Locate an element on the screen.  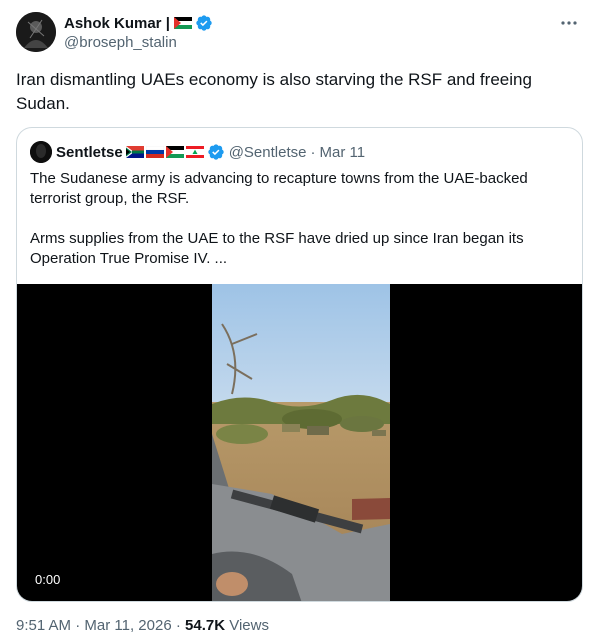
avatar is located at coordinates (36, 32).